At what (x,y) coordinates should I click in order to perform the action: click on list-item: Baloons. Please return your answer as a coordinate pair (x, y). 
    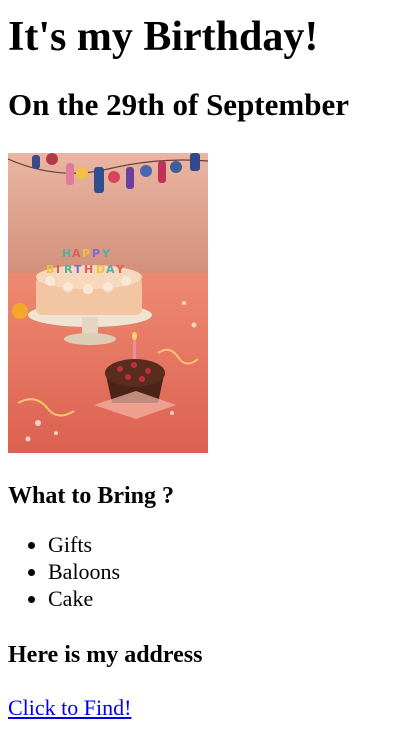
    Looking at the image, I should click on (225, 571).